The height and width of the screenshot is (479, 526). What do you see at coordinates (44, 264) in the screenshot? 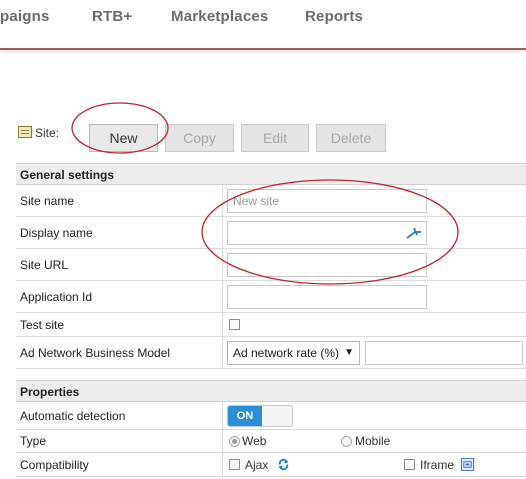
I see `site-url-label: Site URL` at bounding box center [44, 264].